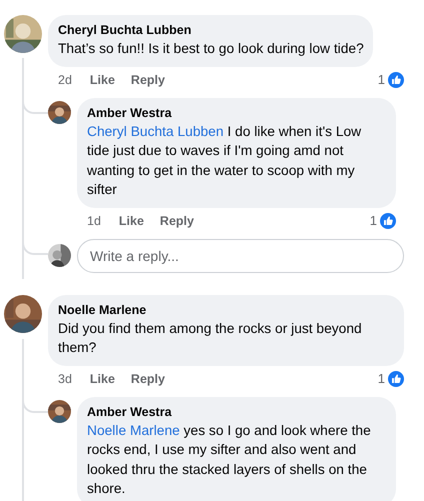  What do you see at coordinates (65, 79) in the screenshot?
I see `timestamp: 2d` at bounding box center [65, 79].